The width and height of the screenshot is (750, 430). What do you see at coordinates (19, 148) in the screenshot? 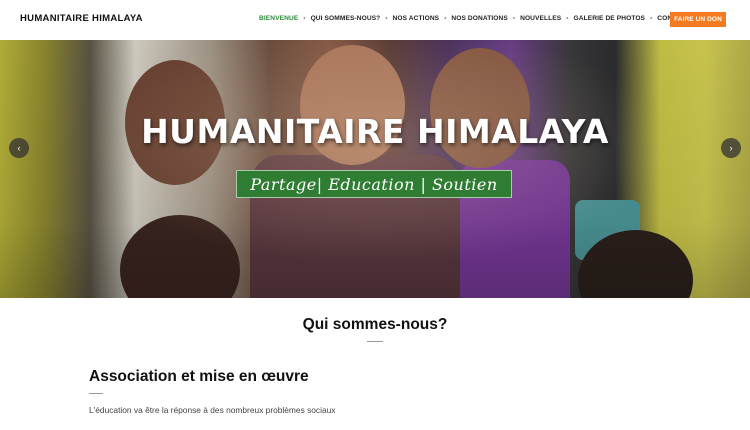
I see `chevron-left-icon: ‹` at bounding box center [19, 148].